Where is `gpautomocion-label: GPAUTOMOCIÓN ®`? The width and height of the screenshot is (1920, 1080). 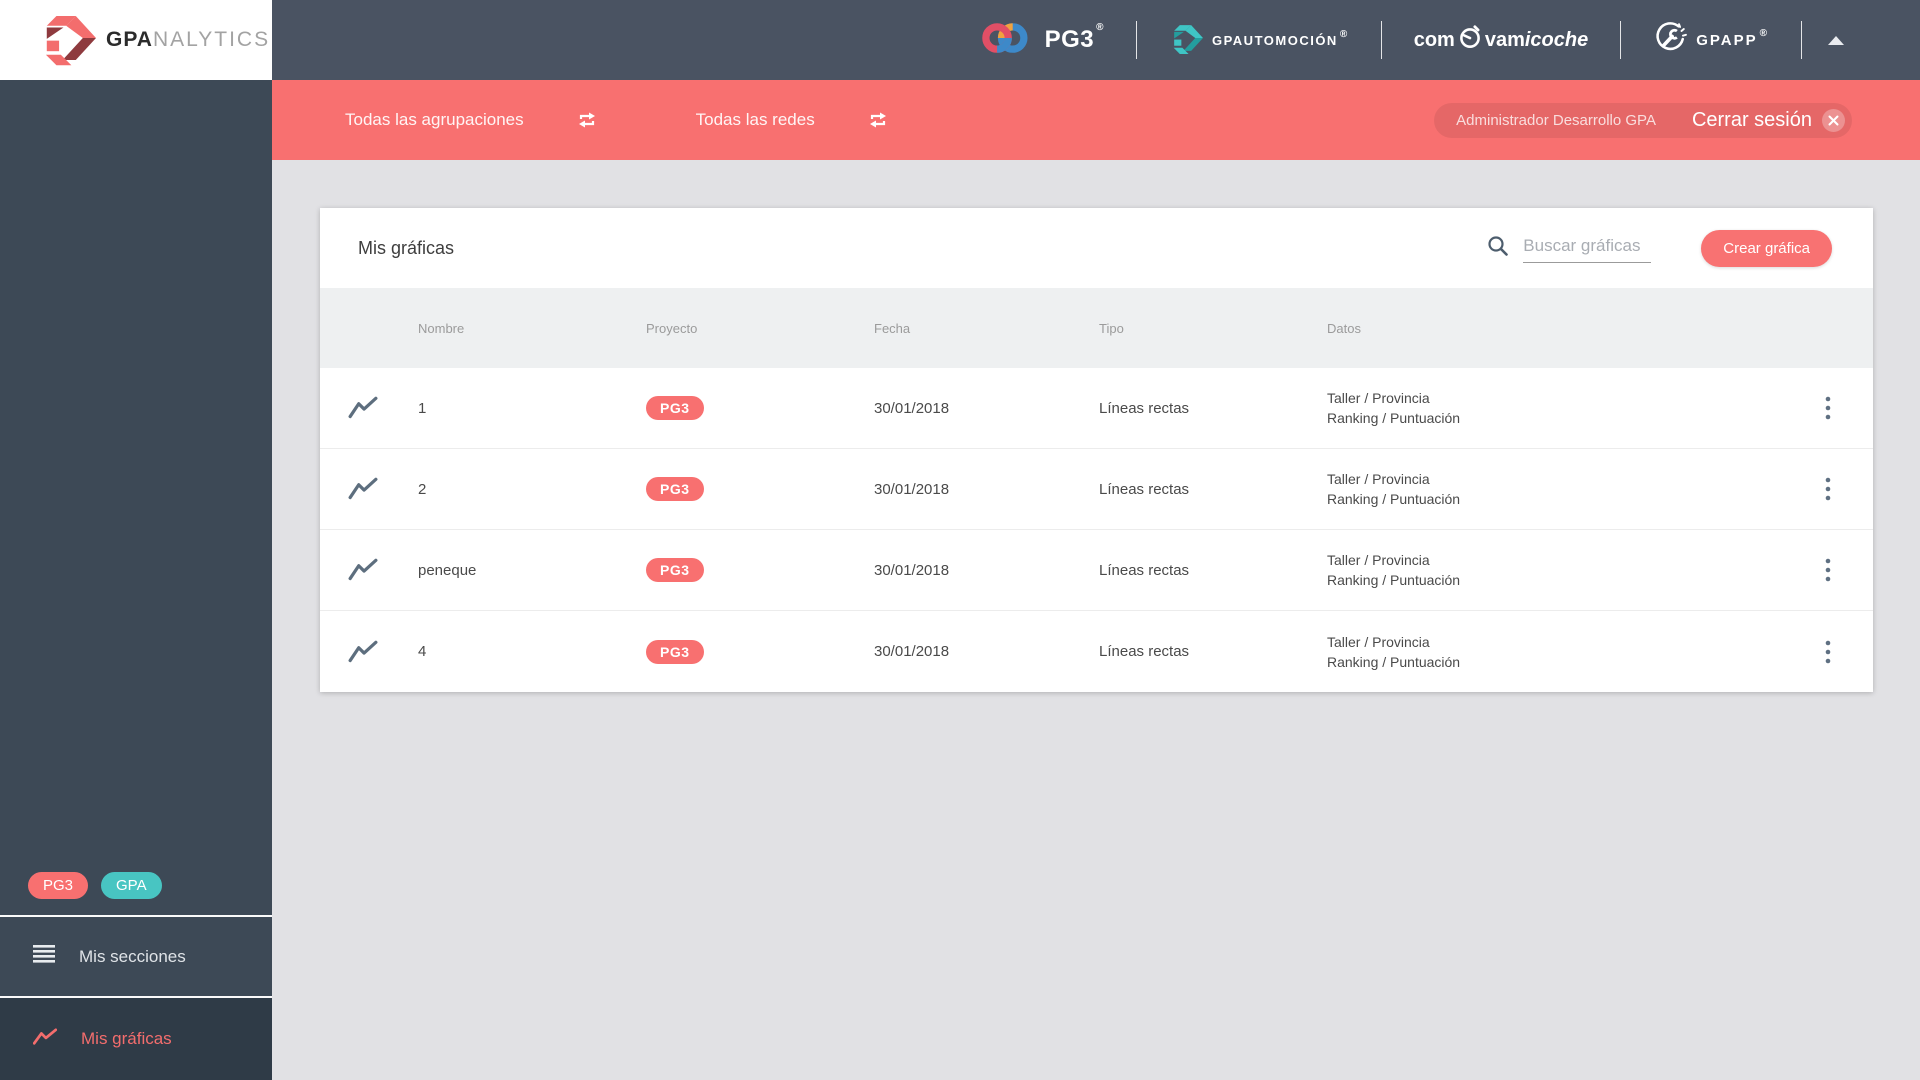
gpautomocion-label: GPAUTOMOCIÓN ® is located at coordinates (1280, 38).